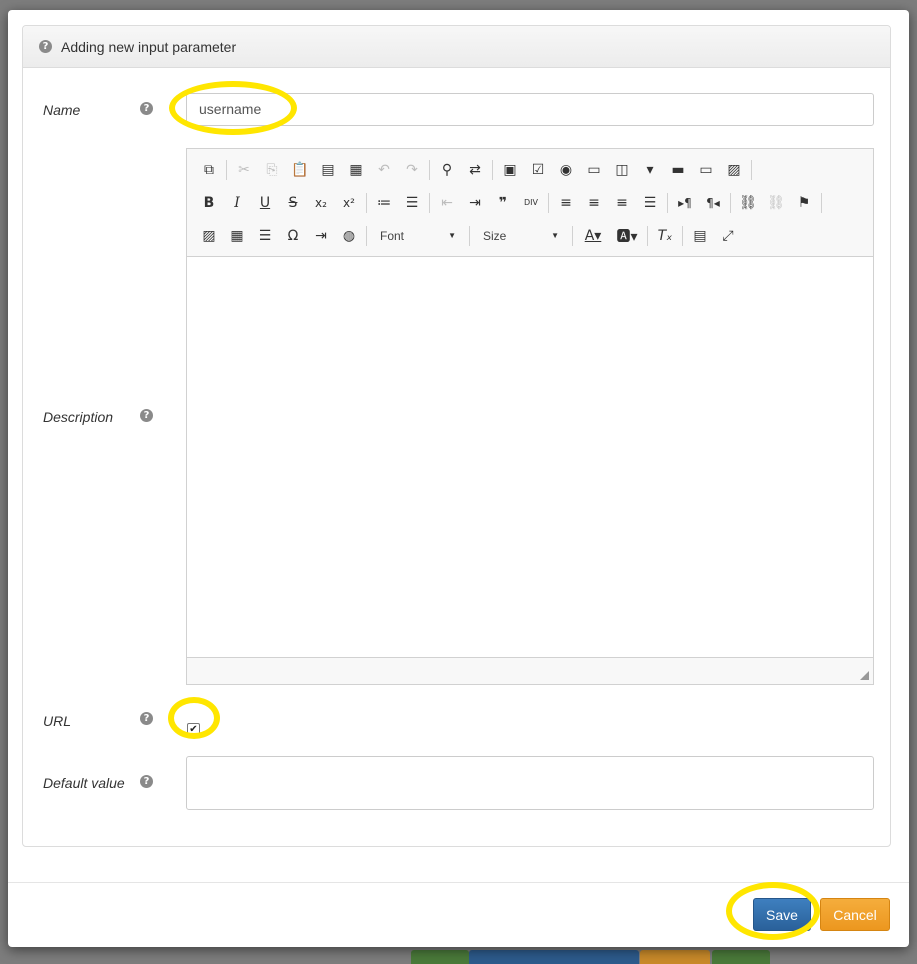 The width and height of the screenshot is (917, 964). Describe the element at coordinates (734, 170) in the screenshot. I see `hidden-field-icon: ▨` at that location.